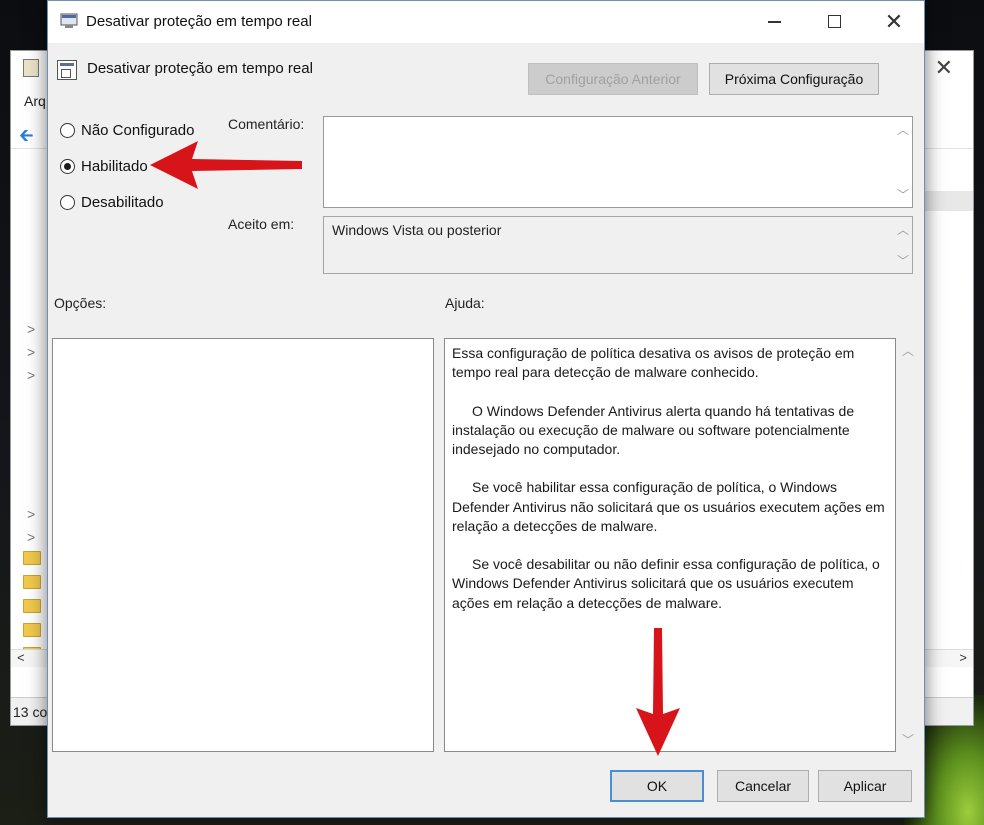 The image size is (984, 825). I want to click on radio-circle-selected, so click(67, 166).